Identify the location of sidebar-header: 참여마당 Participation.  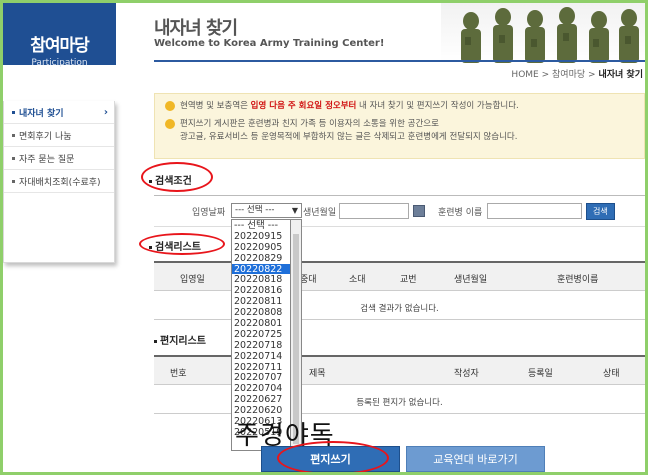
(59, 35).